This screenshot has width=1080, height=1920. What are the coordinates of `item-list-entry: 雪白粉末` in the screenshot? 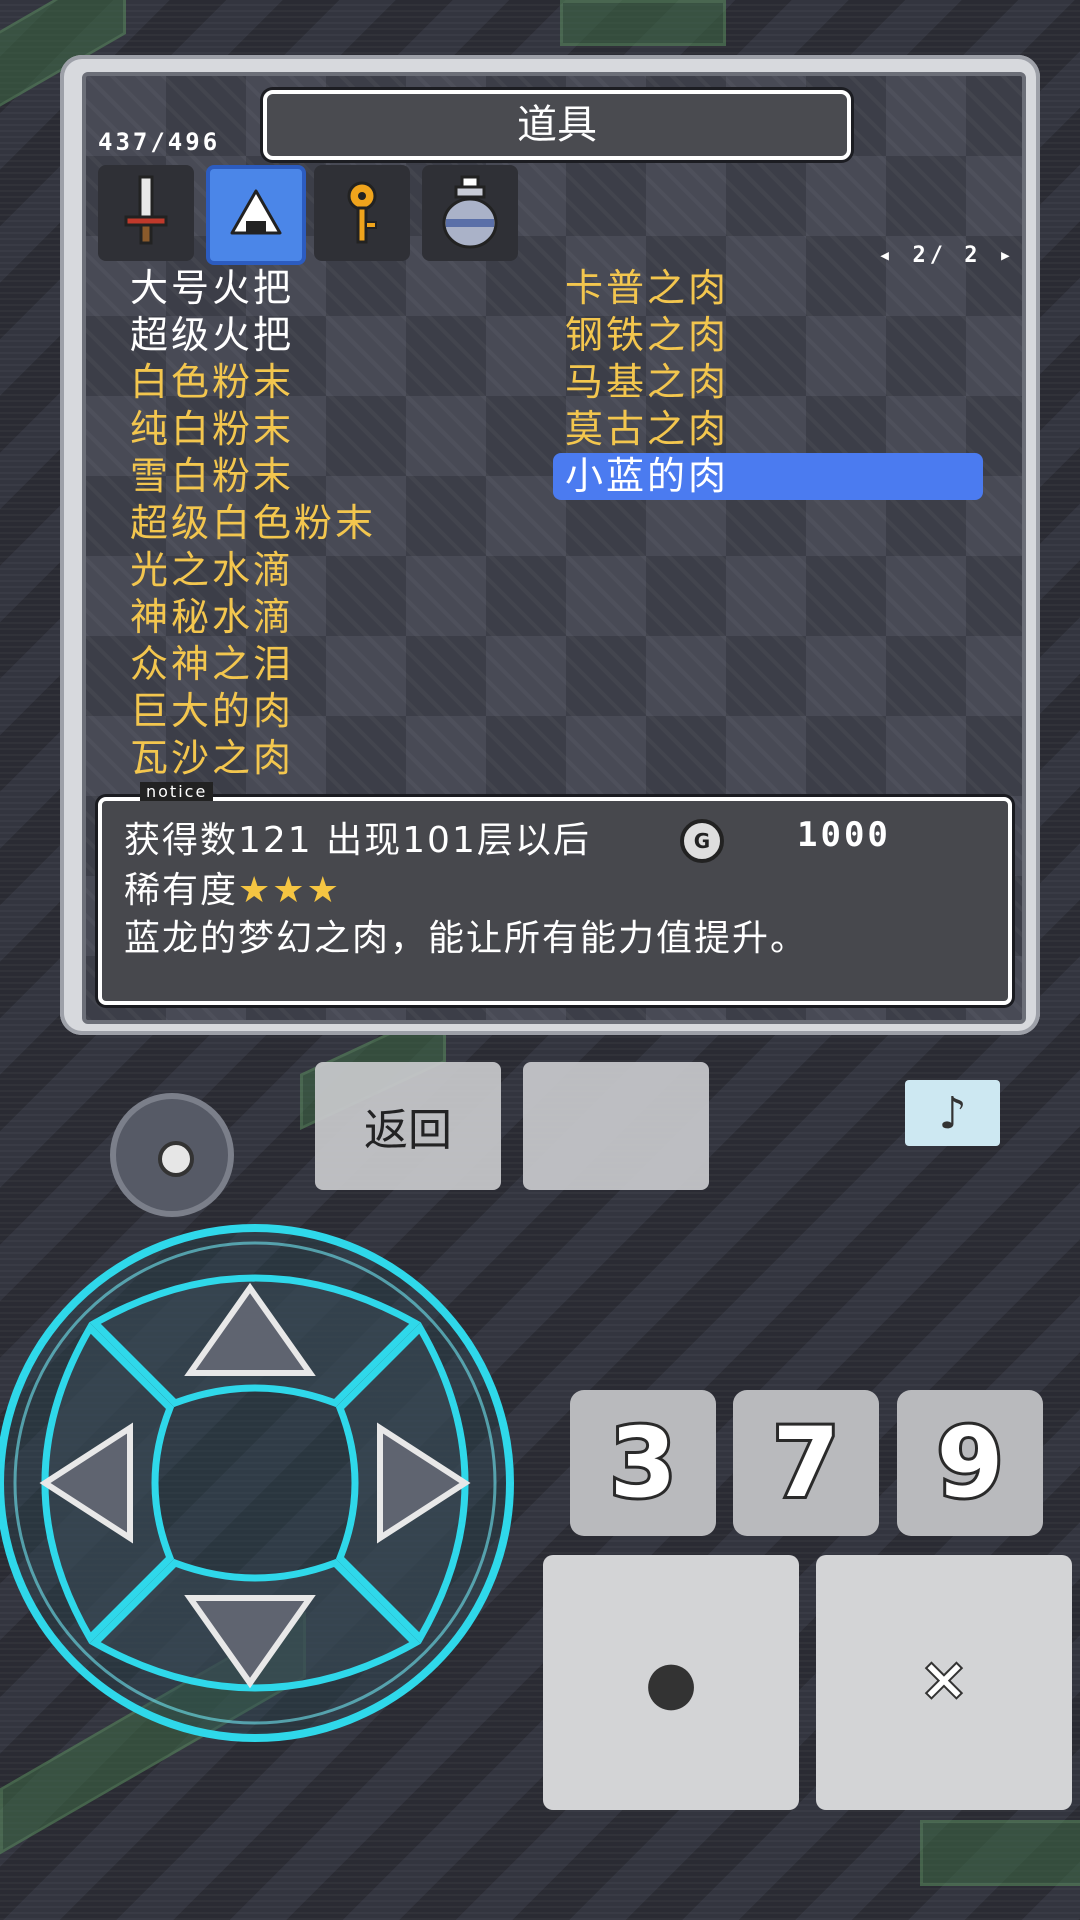 It's located at (253, 476).